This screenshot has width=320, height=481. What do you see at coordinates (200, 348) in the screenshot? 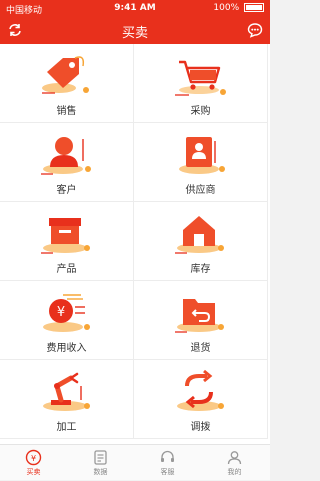
I see `menu-label: 退货` at bounding box center [200, 348].